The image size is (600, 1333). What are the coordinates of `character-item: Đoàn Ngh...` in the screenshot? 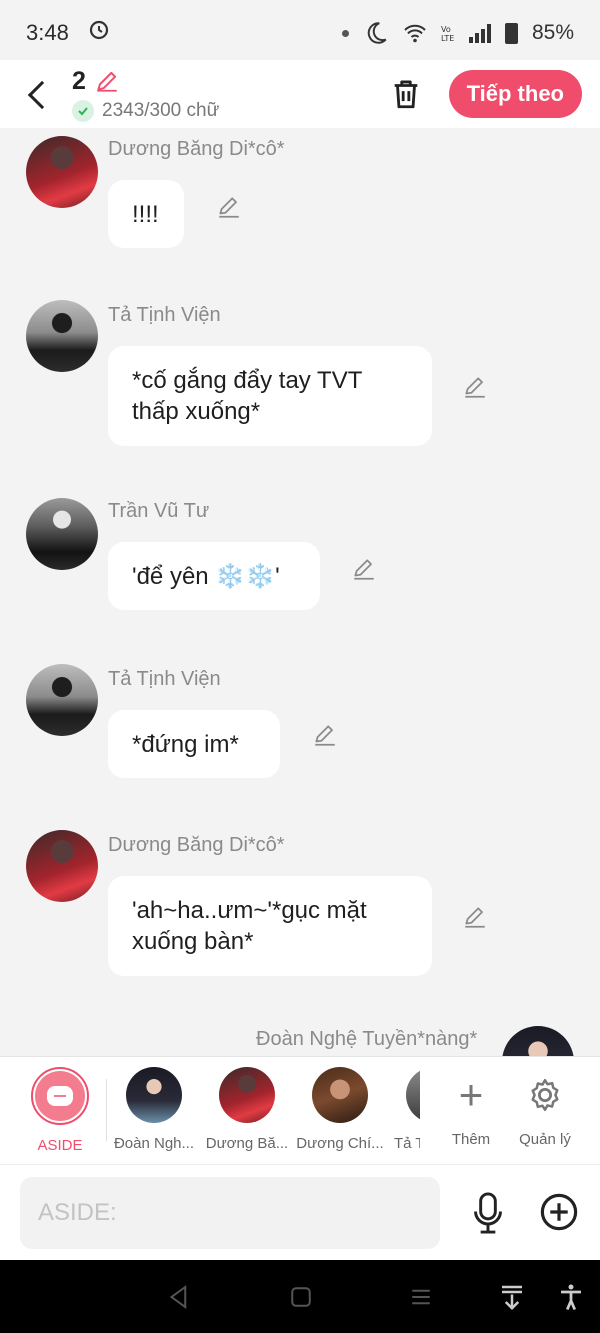 It's located at (154, 1109).